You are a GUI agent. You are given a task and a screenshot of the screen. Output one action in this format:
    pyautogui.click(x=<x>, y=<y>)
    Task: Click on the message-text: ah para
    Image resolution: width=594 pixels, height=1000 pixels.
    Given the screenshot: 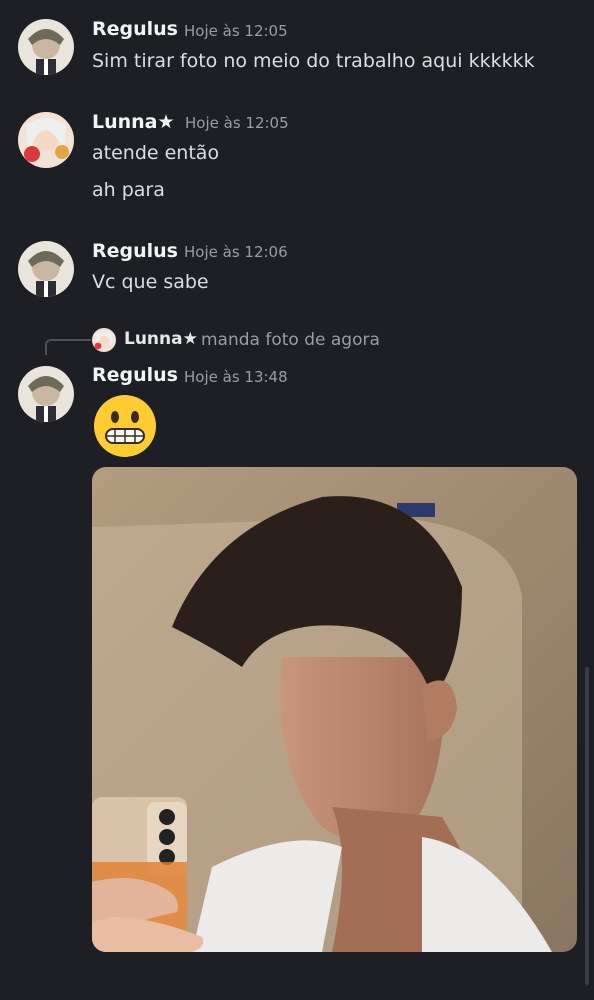 What is the action you would take?
    pyautogui.click(x=128, y=190)
    